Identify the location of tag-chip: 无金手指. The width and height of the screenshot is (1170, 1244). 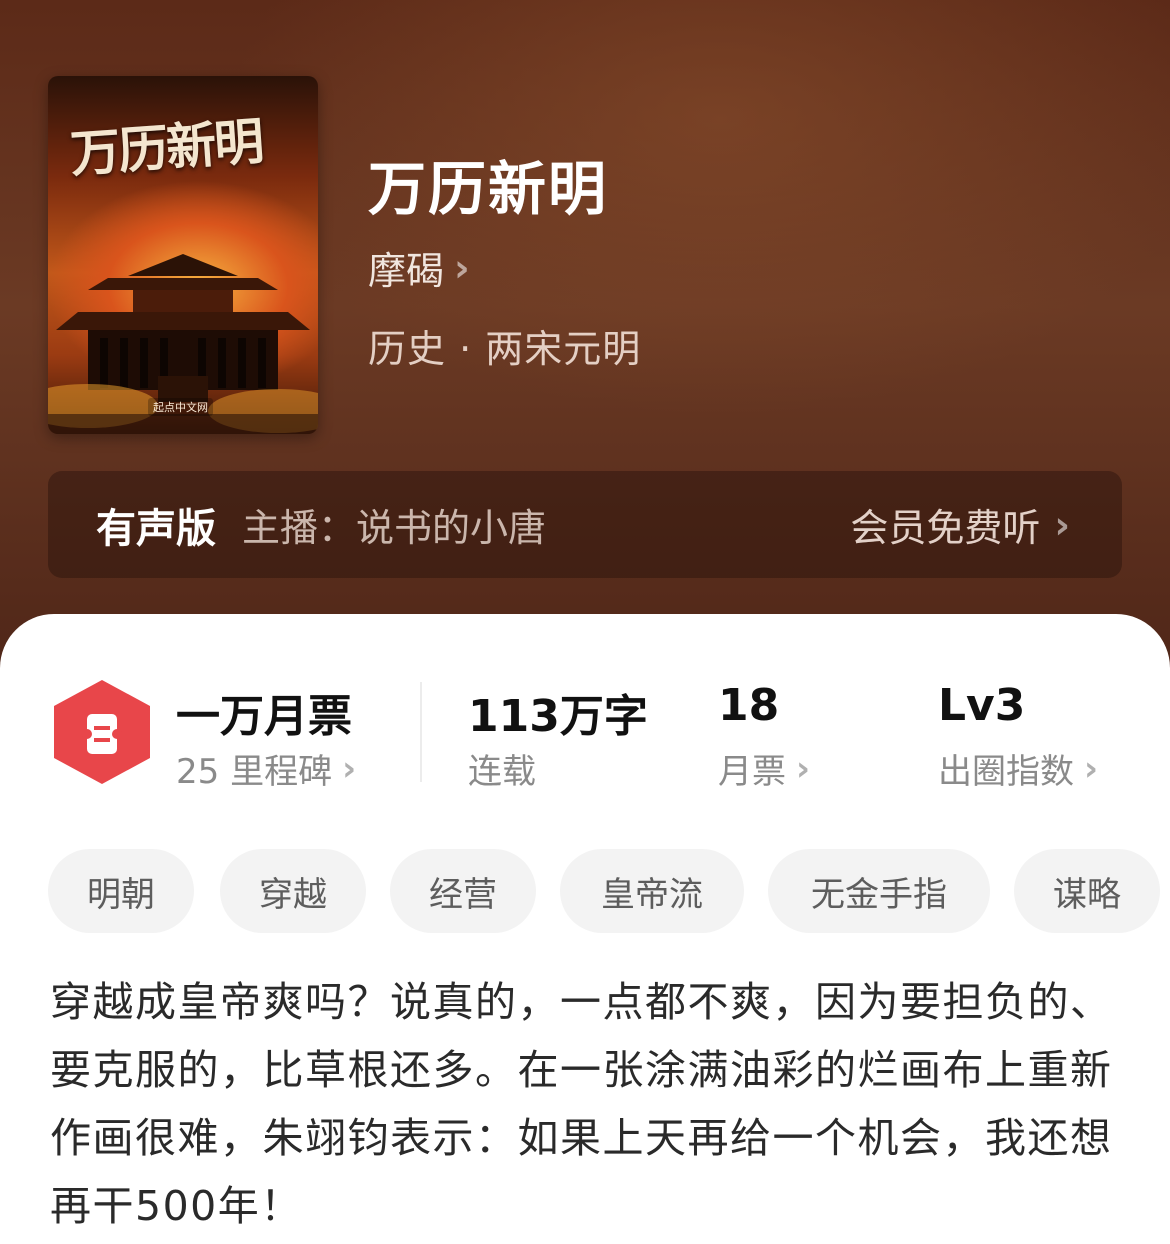
(879, 891).